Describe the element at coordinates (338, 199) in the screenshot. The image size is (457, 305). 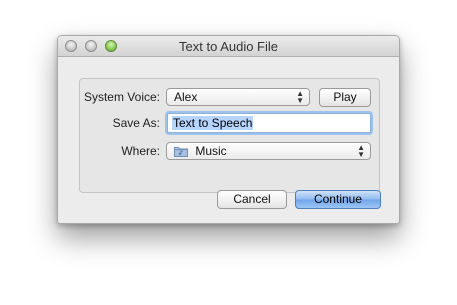
I see `continue-button: Continue` at that location.